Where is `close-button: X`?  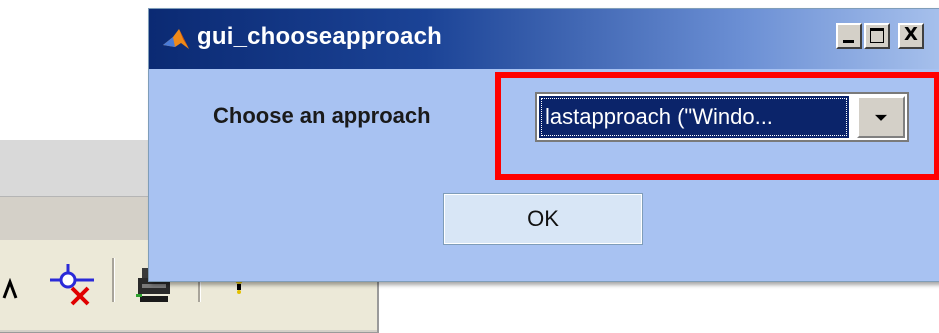
close-button: X is located at coordinates (911, 36).